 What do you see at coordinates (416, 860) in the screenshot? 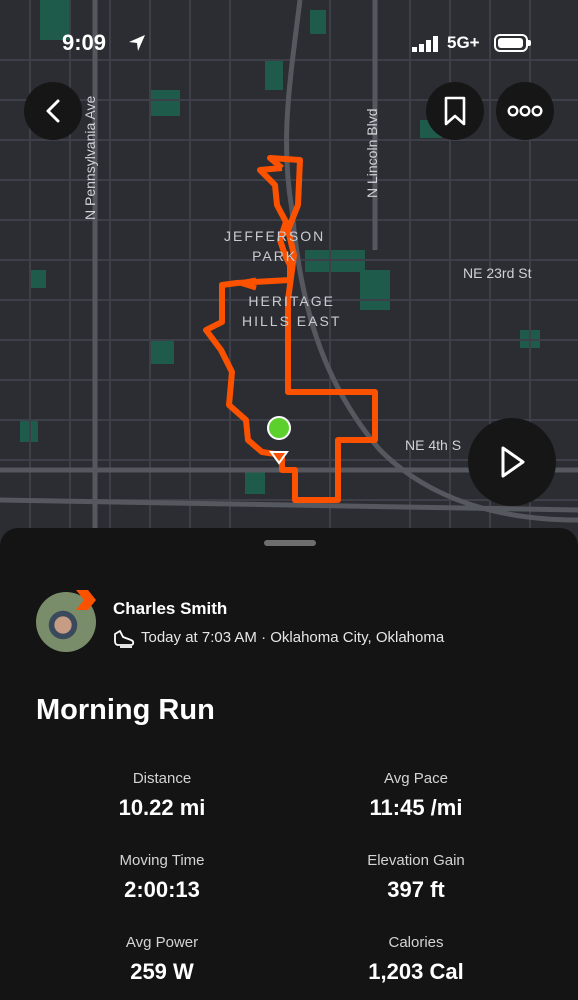
I see `stat-label: Elevation Gain` at bounding box center [416, 860].